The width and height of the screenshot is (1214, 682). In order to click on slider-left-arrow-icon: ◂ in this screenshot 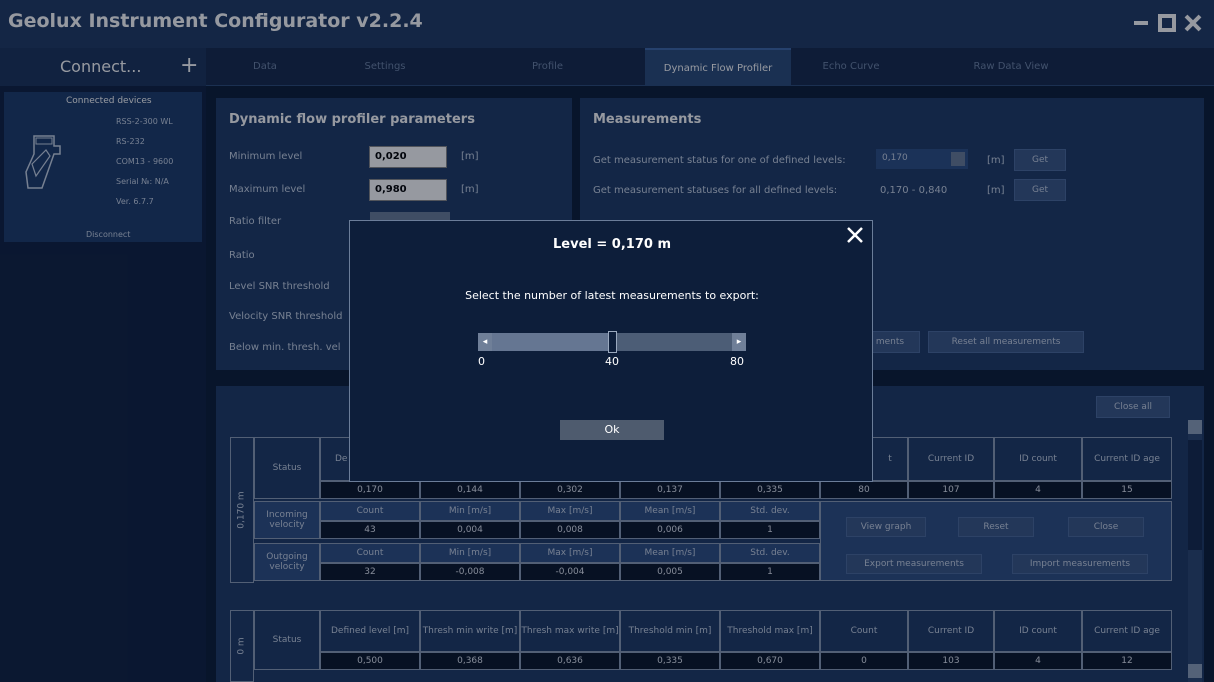, I will do `click(485, 342)`.